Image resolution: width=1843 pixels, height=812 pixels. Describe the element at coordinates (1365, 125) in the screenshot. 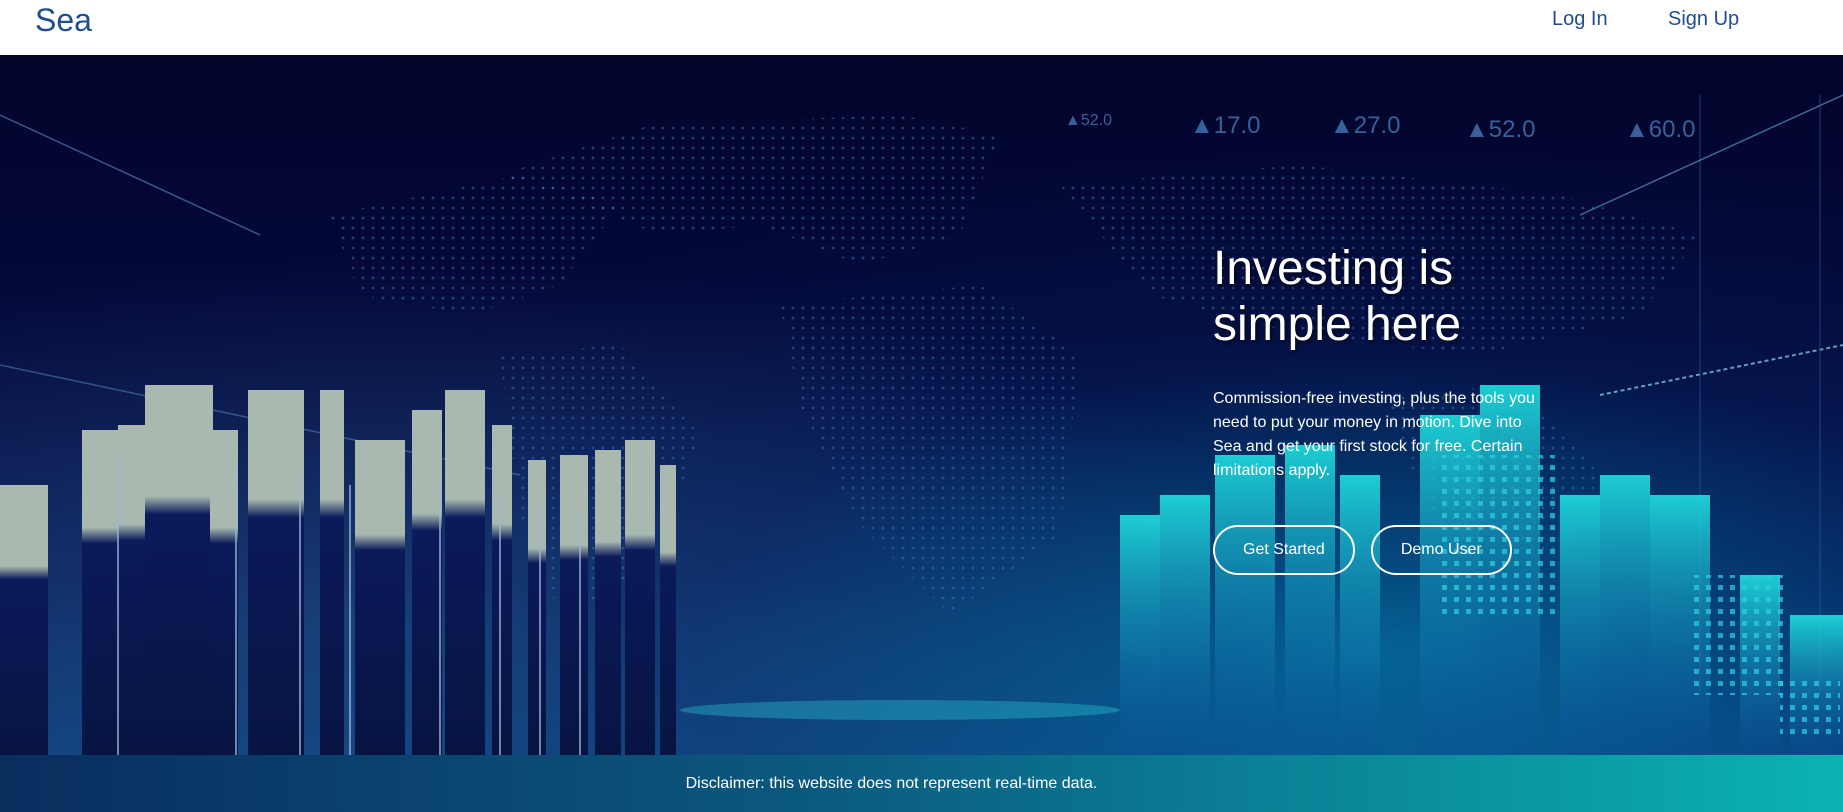

I see `svg-text: ▲27.0` at that location.